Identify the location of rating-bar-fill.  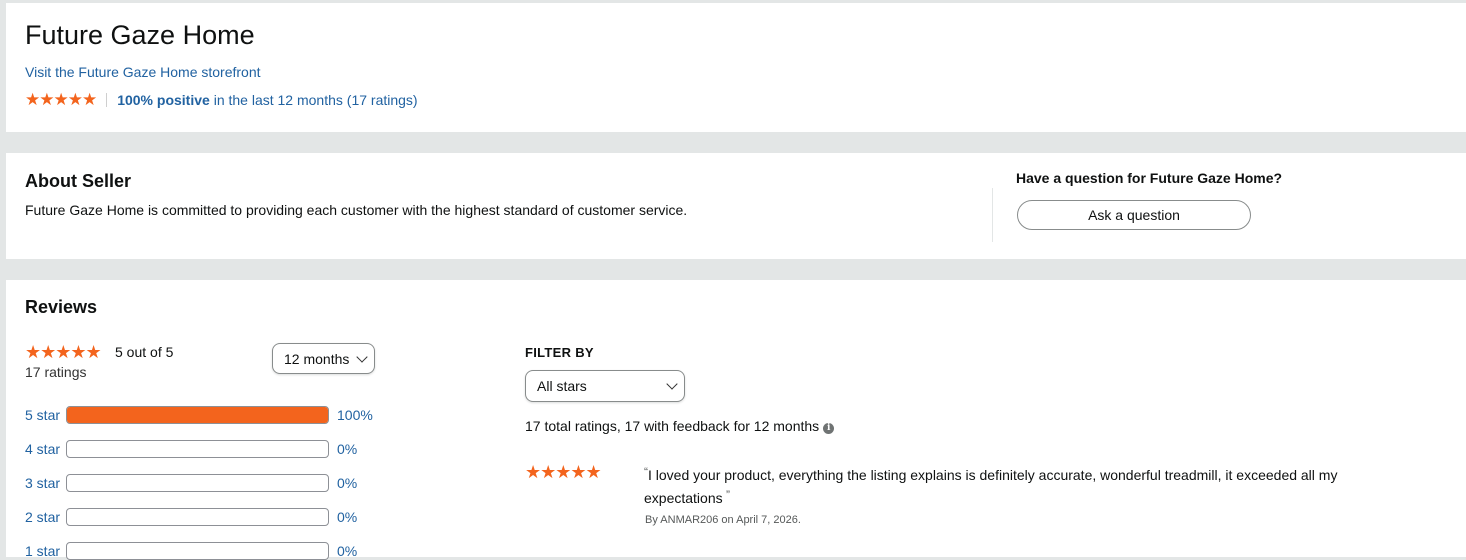
(197, 415).